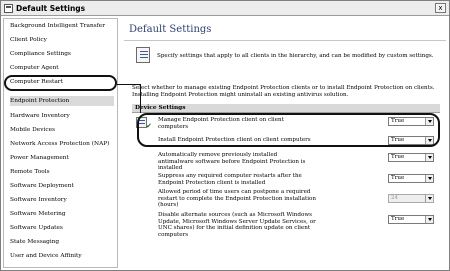 The height and width of the screenshot is (271, 450). I want to click on remove-antimalware-dropdown: True, so click(411, 157).